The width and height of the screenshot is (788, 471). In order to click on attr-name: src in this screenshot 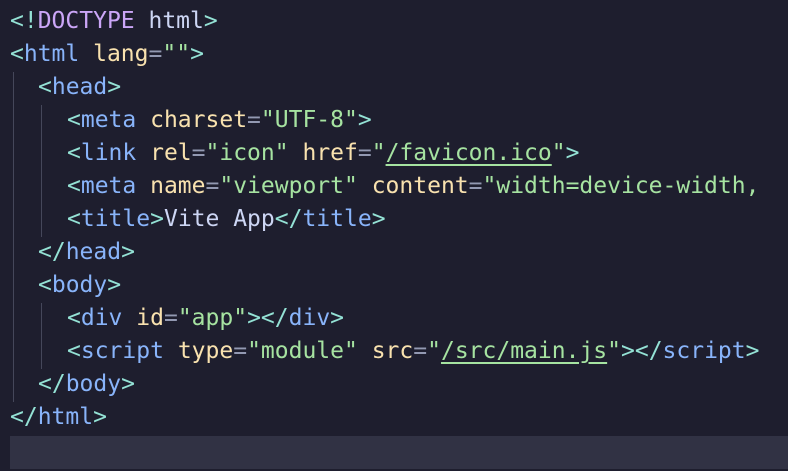, I will do `click(392, 351)`.